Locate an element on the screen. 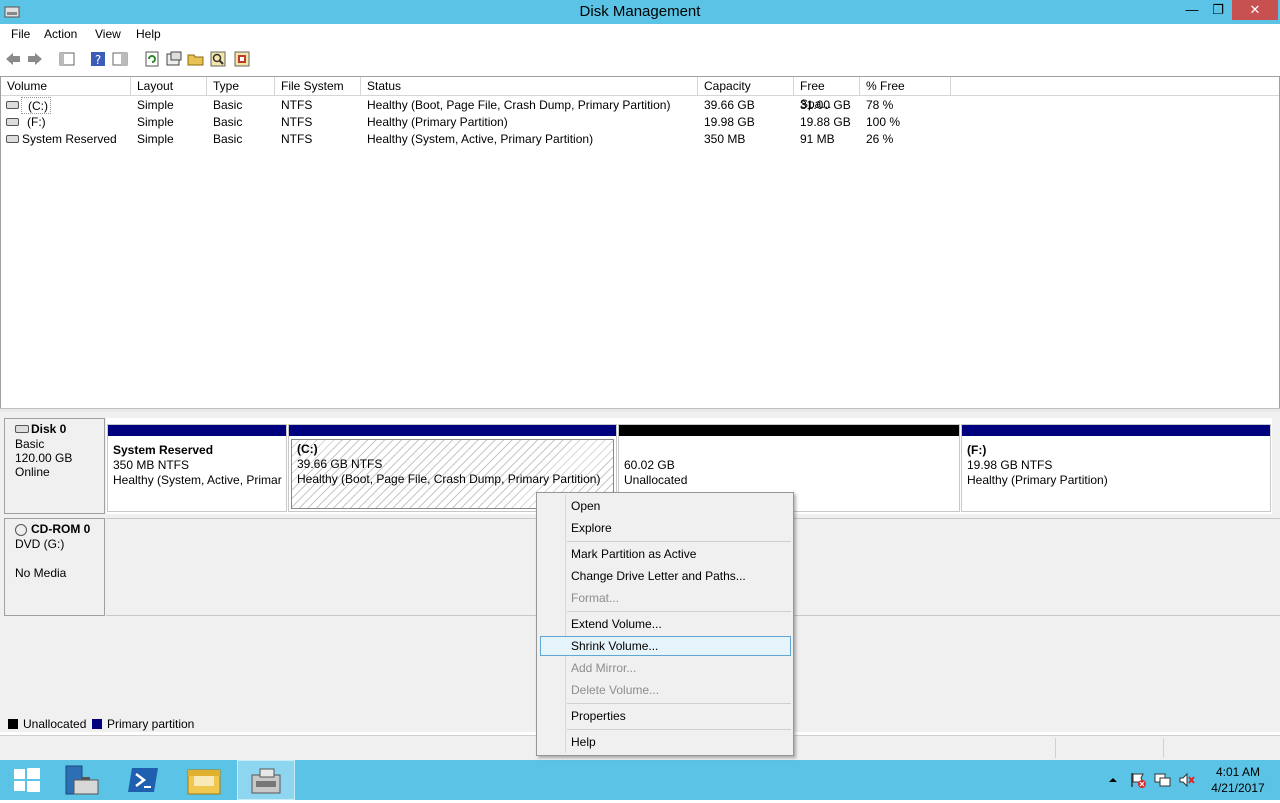 The height and width of the screenshot is (803, 1280). cdrom-0-label: CD-ROM 0 DVD (G:) No Media is located at coordinates (54, 567).